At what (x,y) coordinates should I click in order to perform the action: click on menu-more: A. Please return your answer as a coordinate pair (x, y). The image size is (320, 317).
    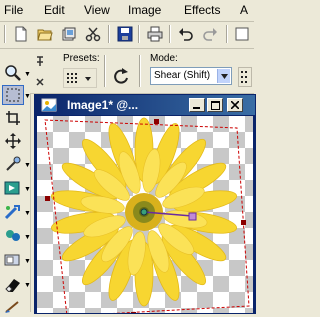
    Looking at the image, I should click on (244, 10).